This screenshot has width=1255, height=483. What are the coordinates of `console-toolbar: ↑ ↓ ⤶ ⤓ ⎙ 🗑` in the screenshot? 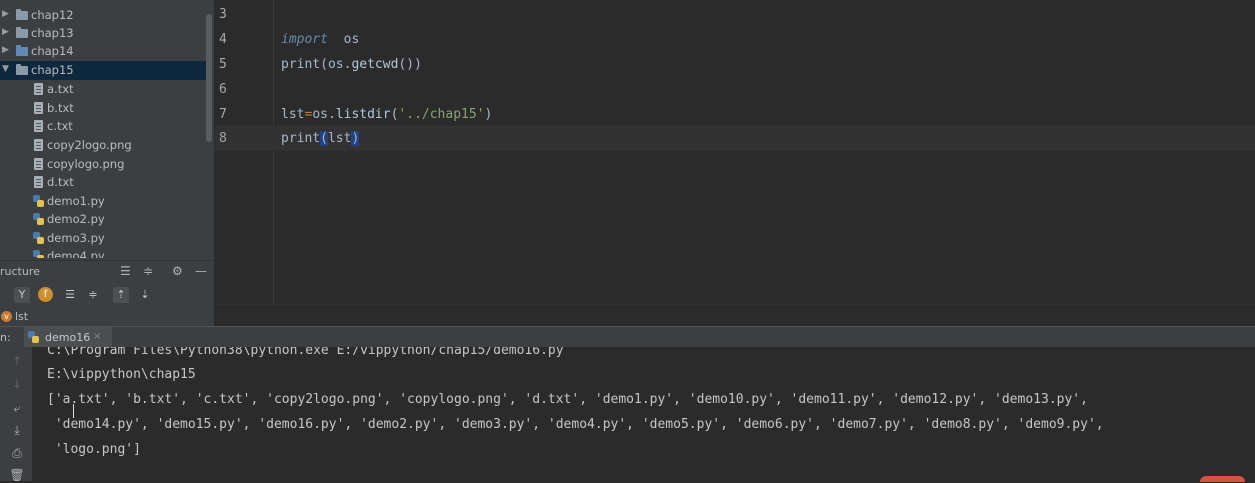 It's located at (16, 414).